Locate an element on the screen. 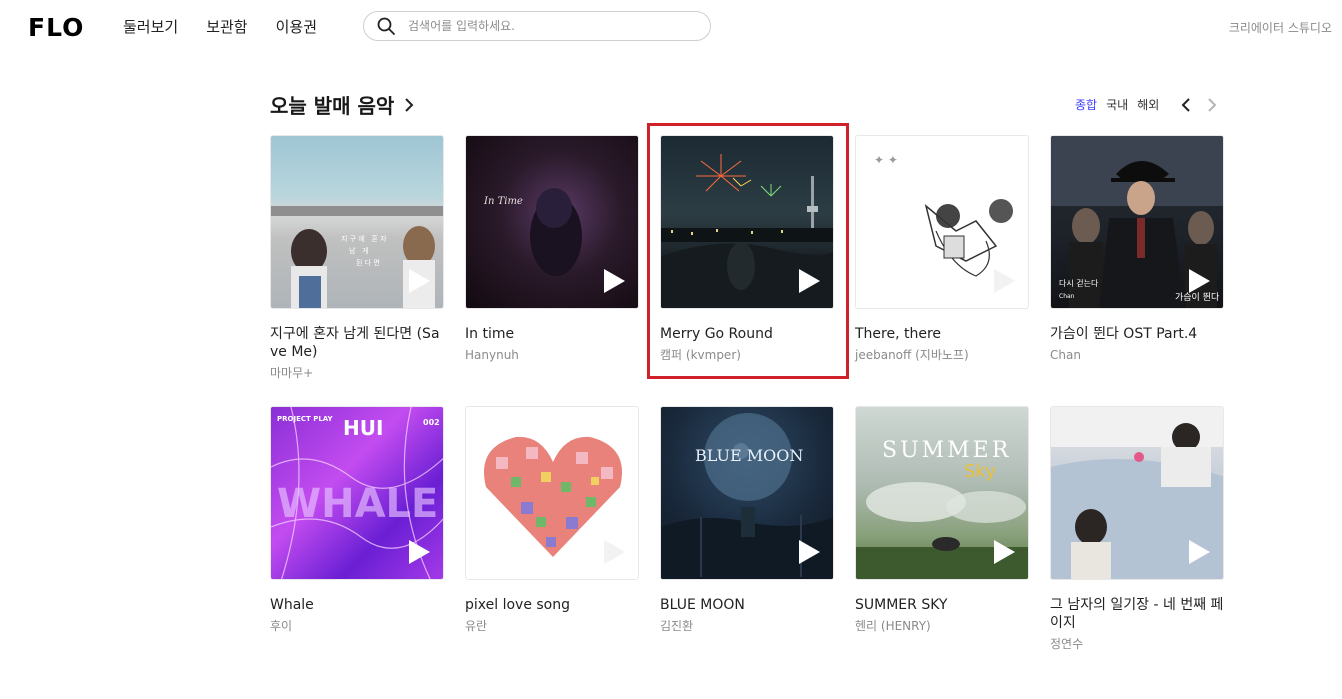 The image size is (1342, 699). filter-all: 종합 is located at coordinates (1086, 104).